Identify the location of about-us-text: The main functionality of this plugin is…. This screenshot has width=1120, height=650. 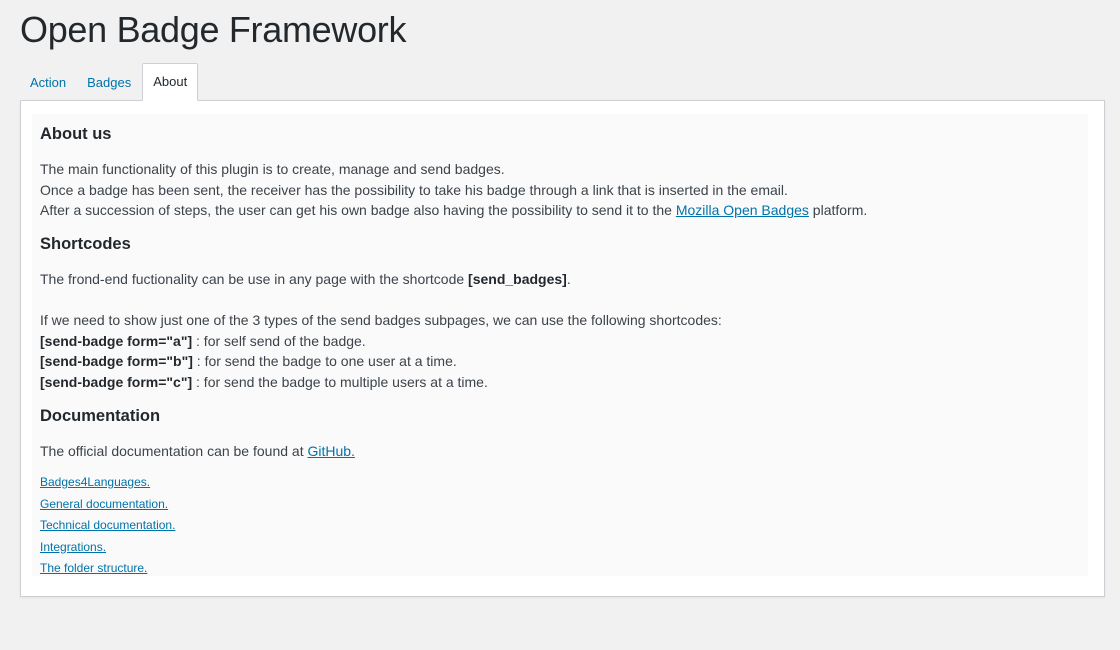
(560, 190).